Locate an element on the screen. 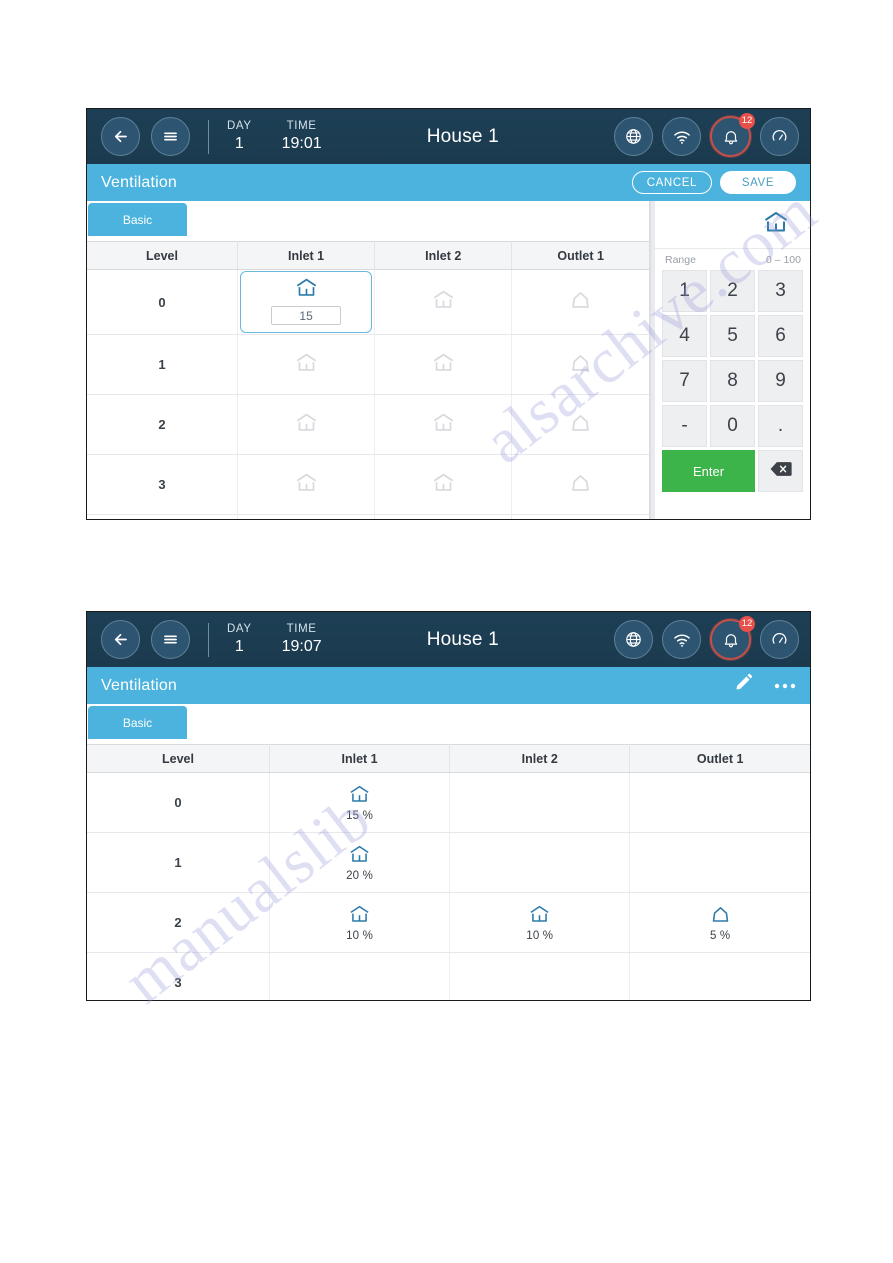 This screenshot has width=893, height=1263. arrow-left-icon is located at coordinates (120, 639).